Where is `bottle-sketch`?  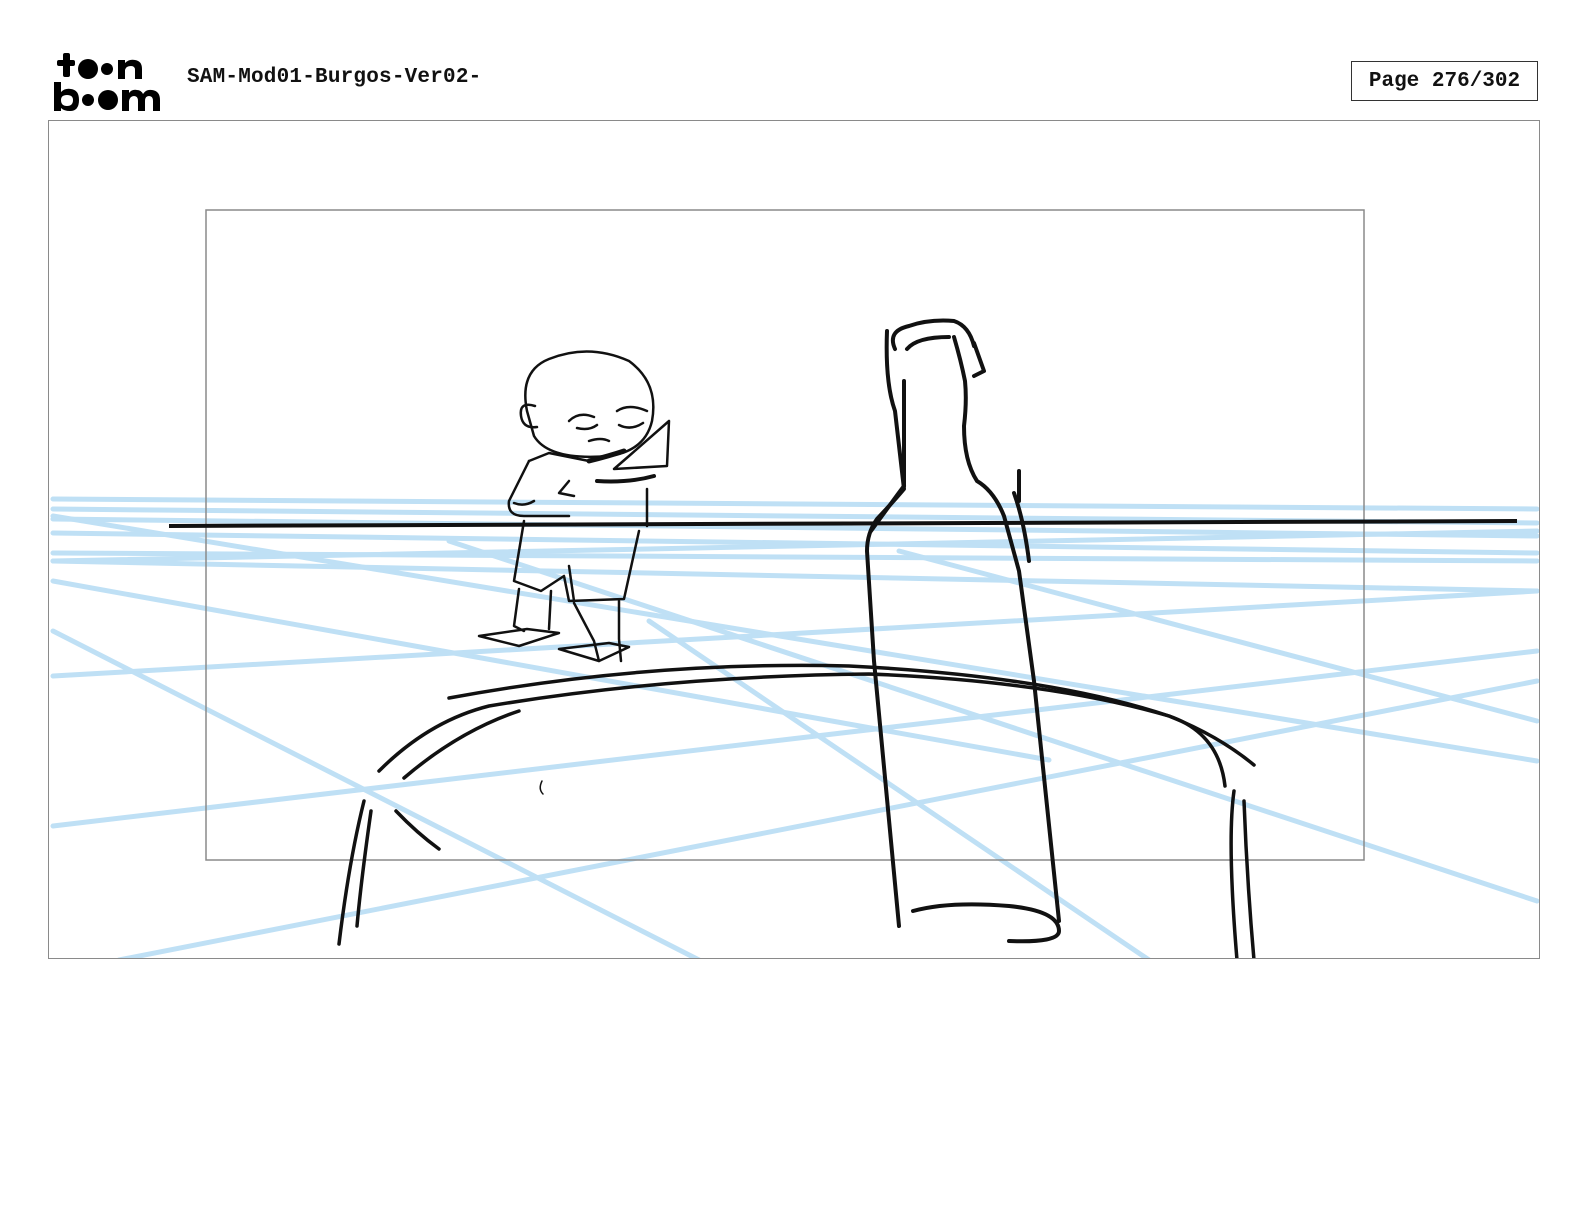
bottle-sketch is located at coordinates (963, 631).